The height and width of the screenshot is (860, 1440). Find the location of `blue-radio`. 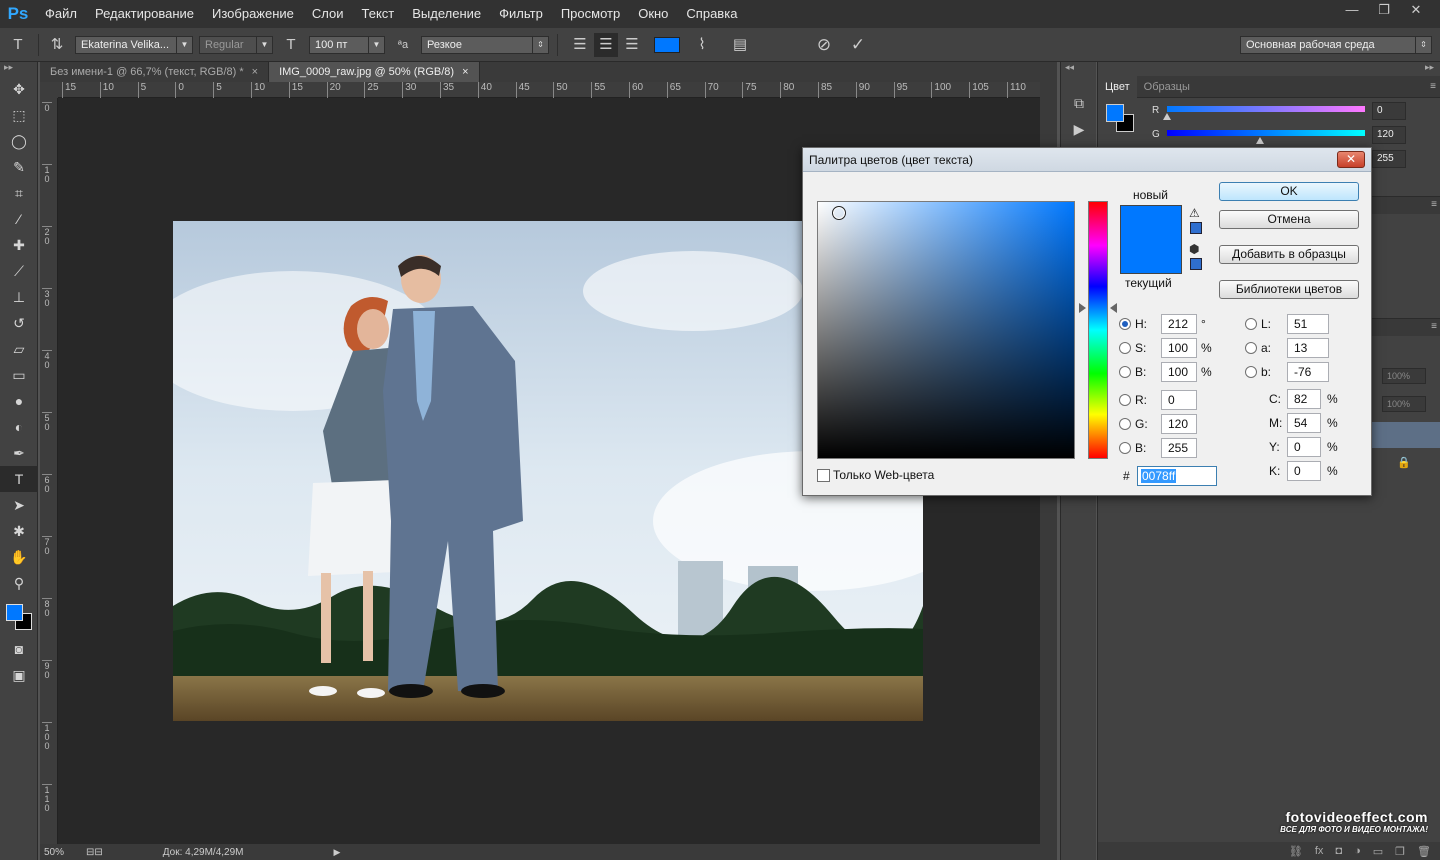

blue-radio is located at coordinates (1125, 448).